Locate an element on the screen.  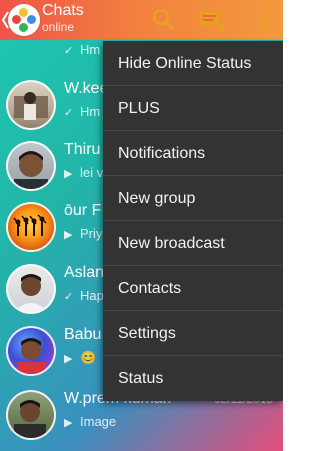
chat-name: Babu is located at coordinates (83, 334).